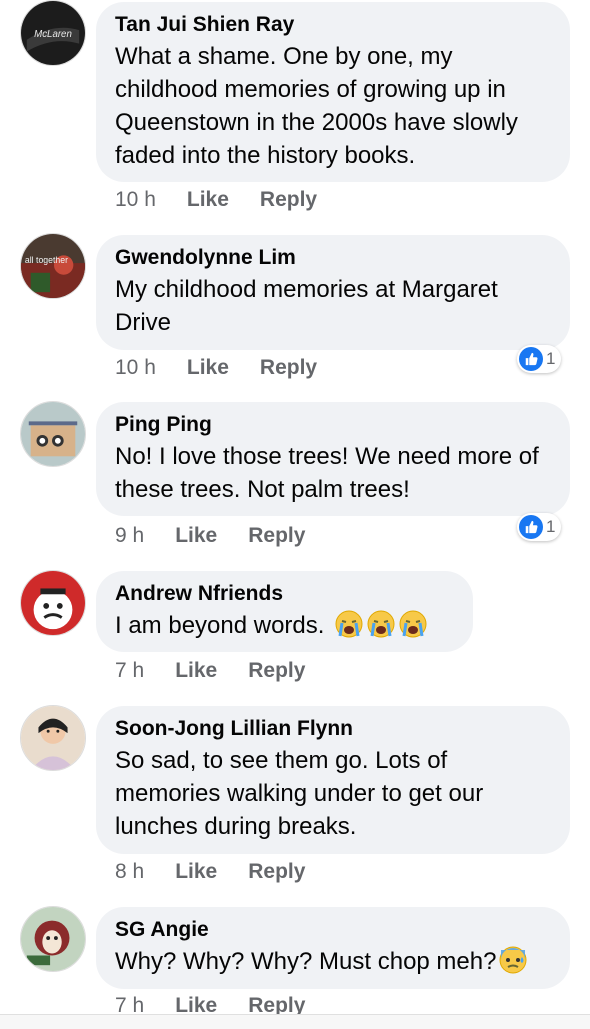 The width and height of the screenshot is (590, 1029). What do you see at coordinates (295, 1021) in the screenshot?
I see `next-comment-edge` at bounding box center [295, 1021].